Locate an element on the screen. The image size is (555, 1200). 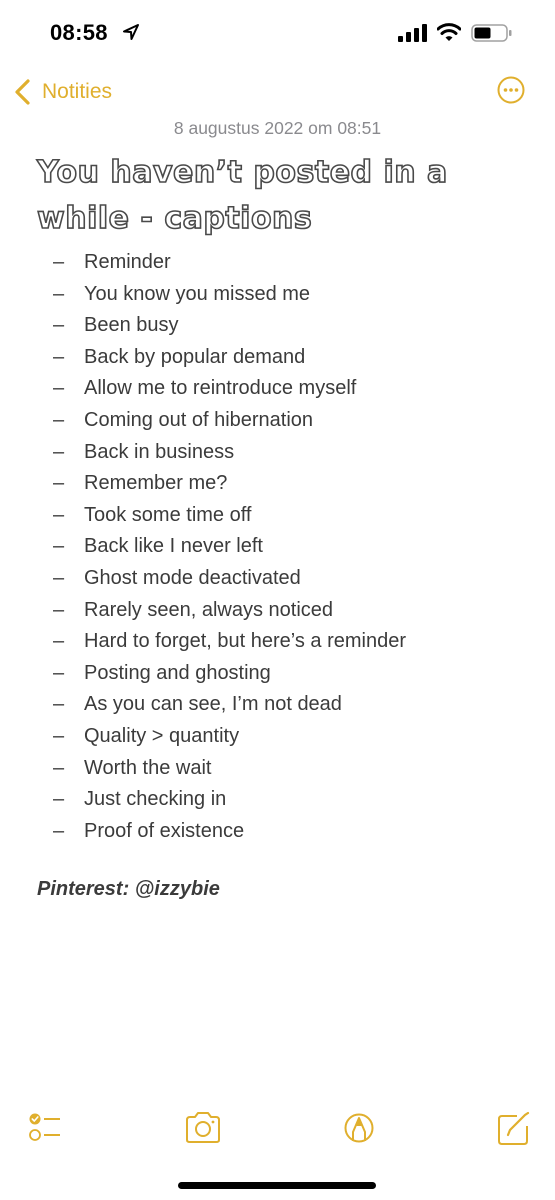
chevron-left-icon is located at coordinates (23, 92).